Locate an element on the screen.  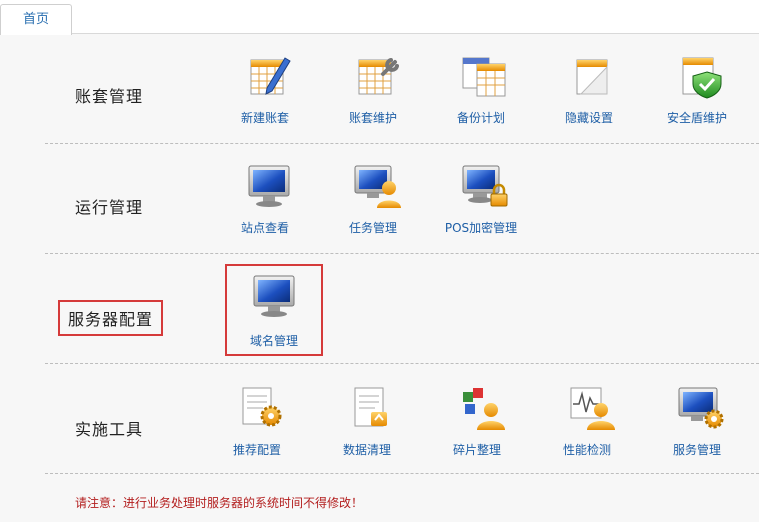
section-title: 服务器配置 is located at coordinates (111, 318).